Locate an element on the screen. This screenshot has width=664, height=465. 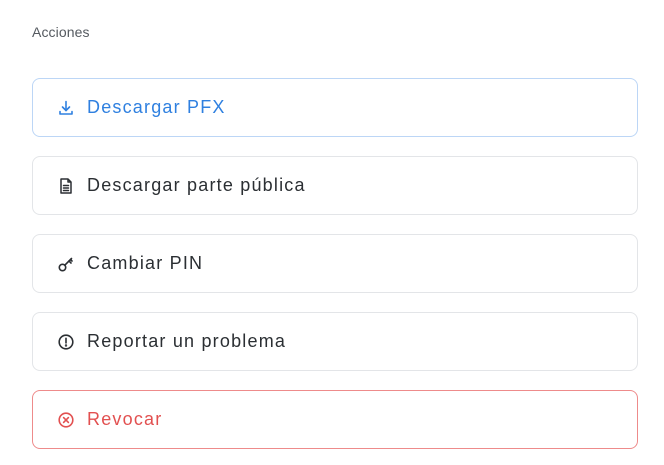
download-pfx-button: Descargar PFX is located at coordinates (335, 107).